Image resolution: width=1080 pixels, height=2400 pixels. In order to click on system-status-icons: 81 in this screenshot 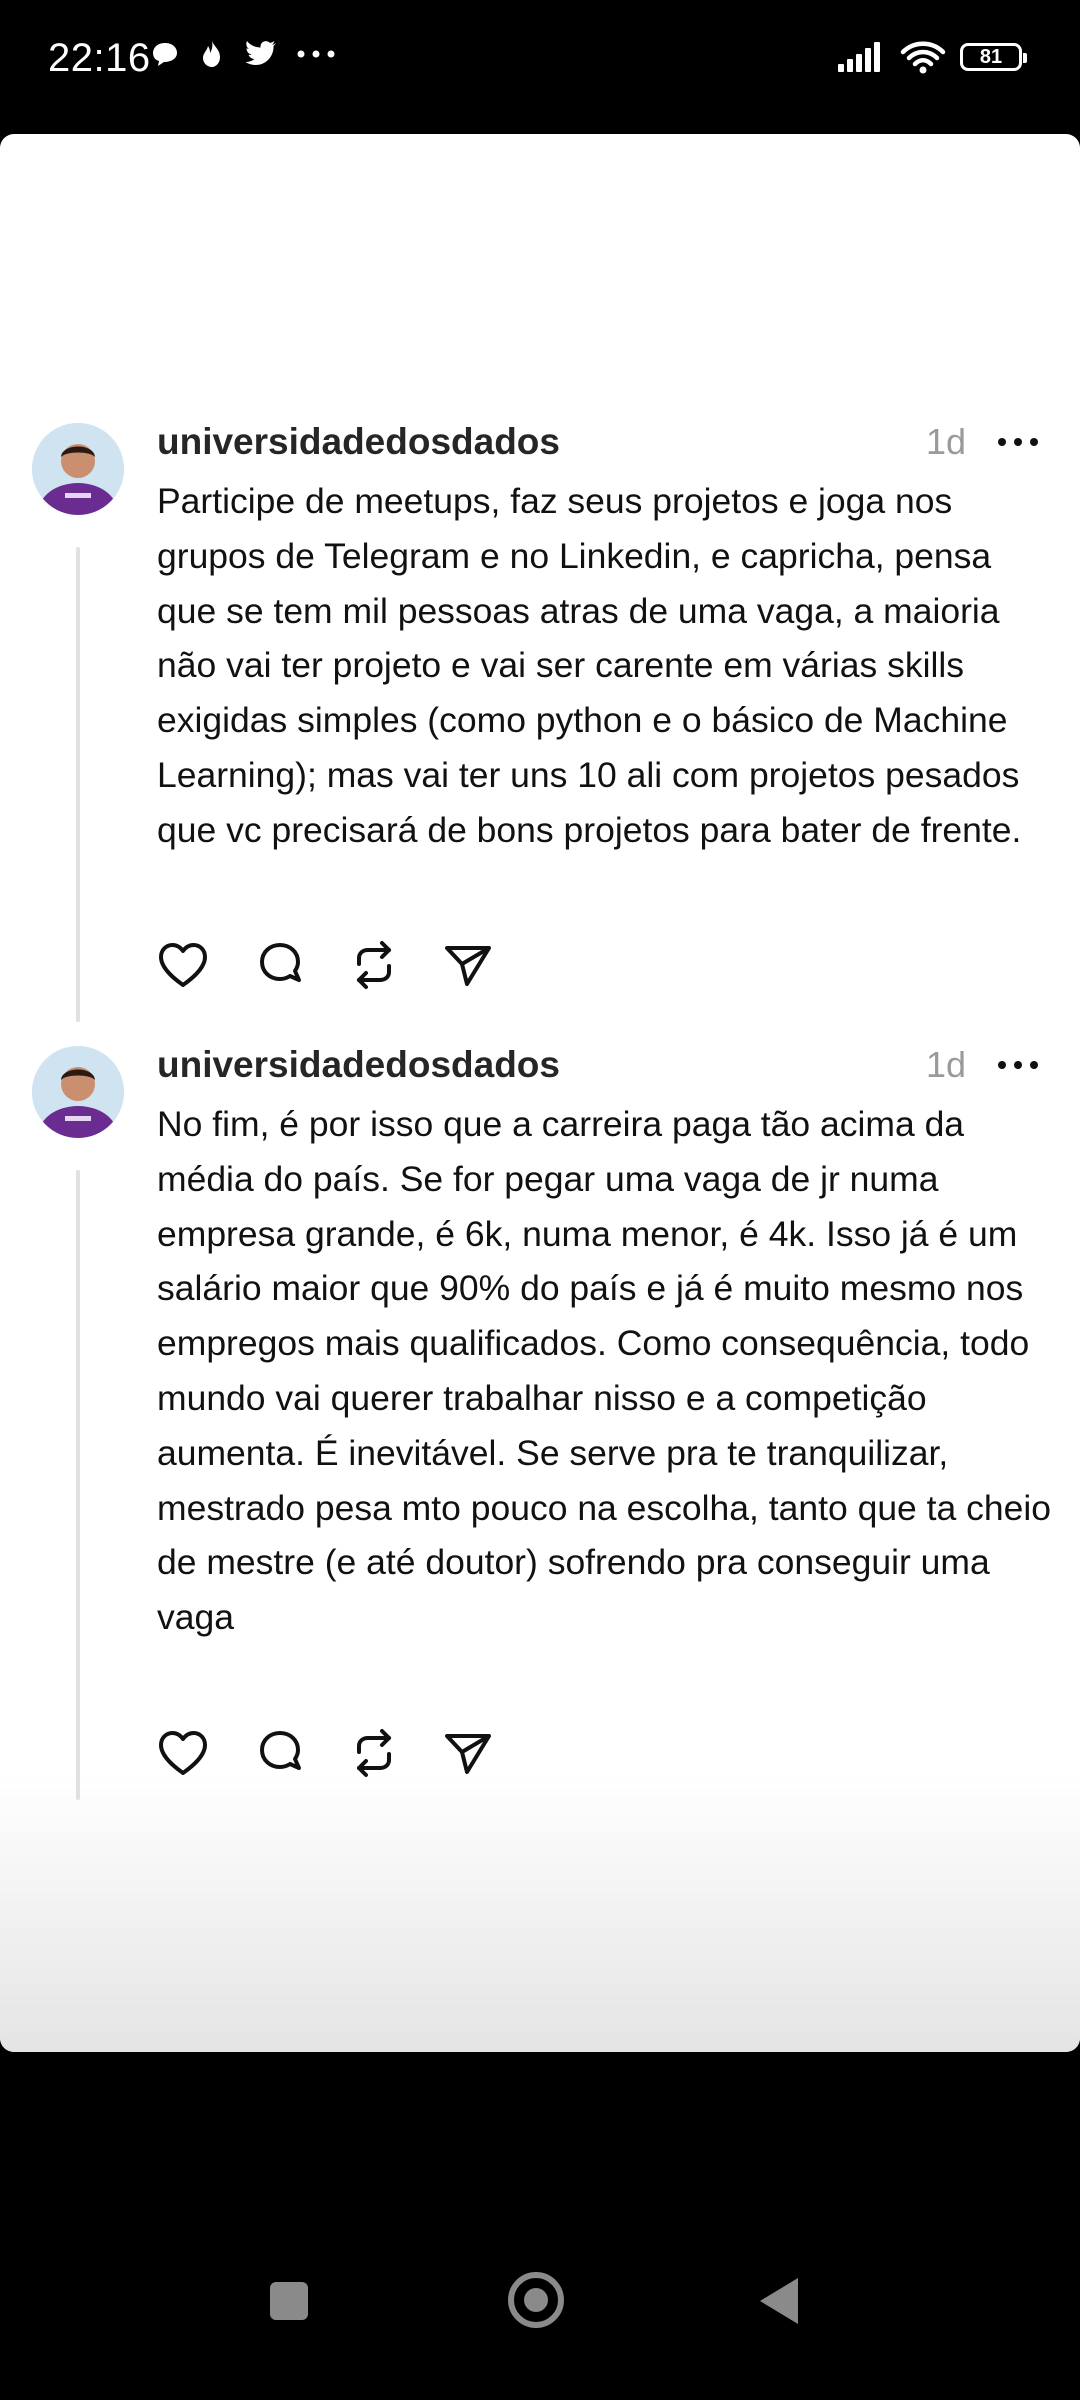, I will do `click(932, 57)`.